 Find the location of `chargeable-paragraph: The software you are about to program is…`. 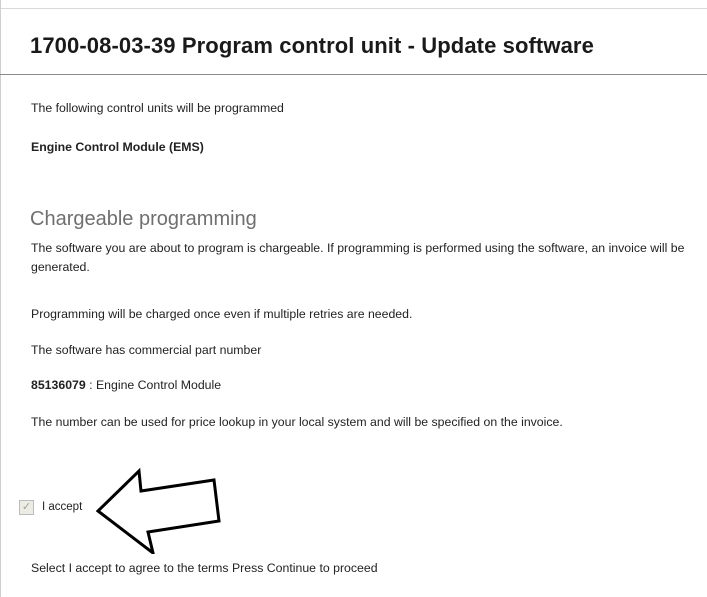

chargeable-paragraph: The software you are about to program is… is located at coordinates (358, 257).